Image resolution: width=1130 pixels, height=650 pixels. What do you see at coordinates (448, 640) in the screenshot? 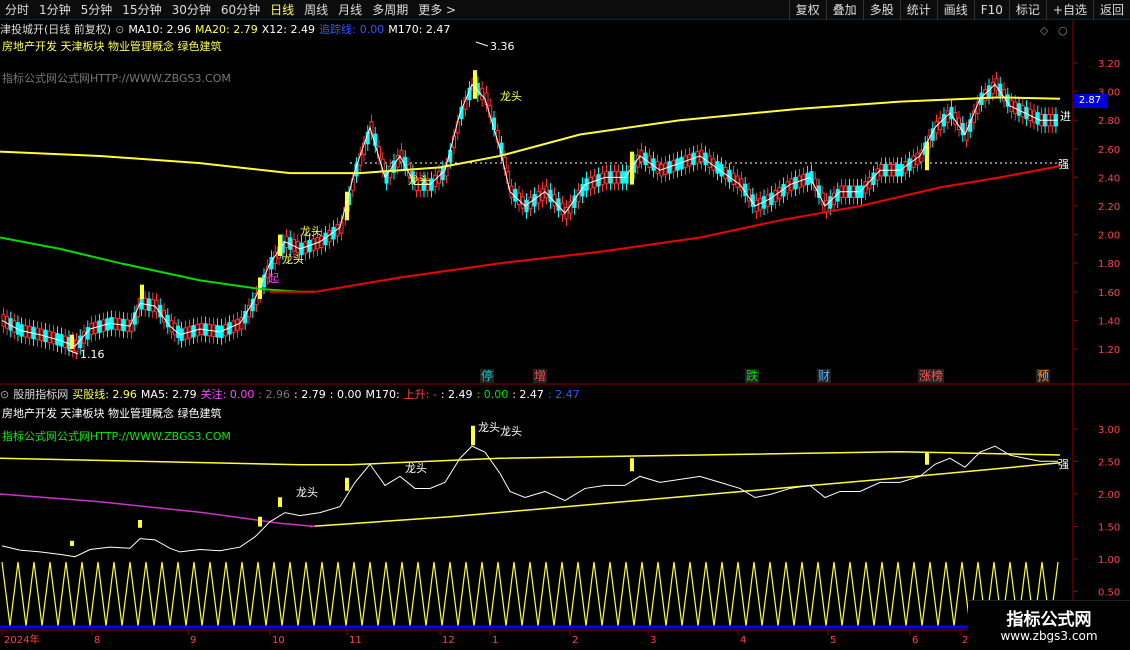
I see `date-label: 12` at bounding box center [448, 640].